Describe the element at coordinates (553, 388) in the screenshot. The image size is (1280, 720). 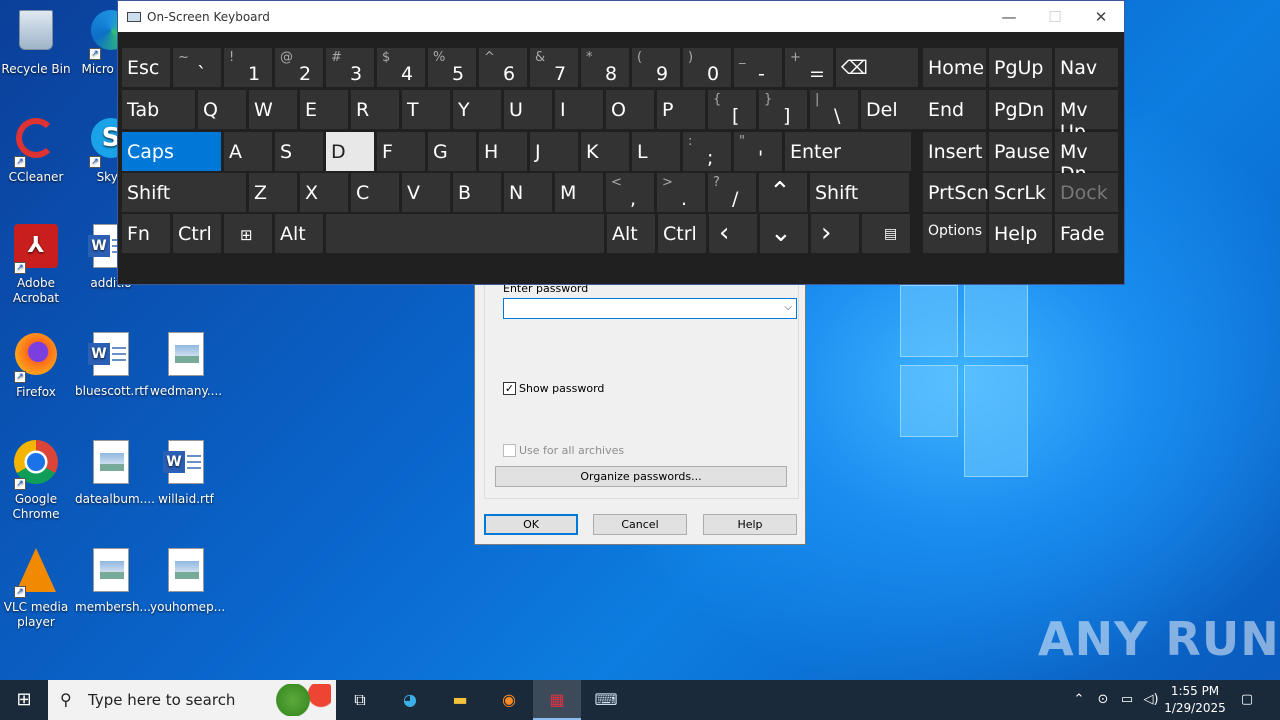
I see `show-password-checkbox: ✓ Show password` at that location.